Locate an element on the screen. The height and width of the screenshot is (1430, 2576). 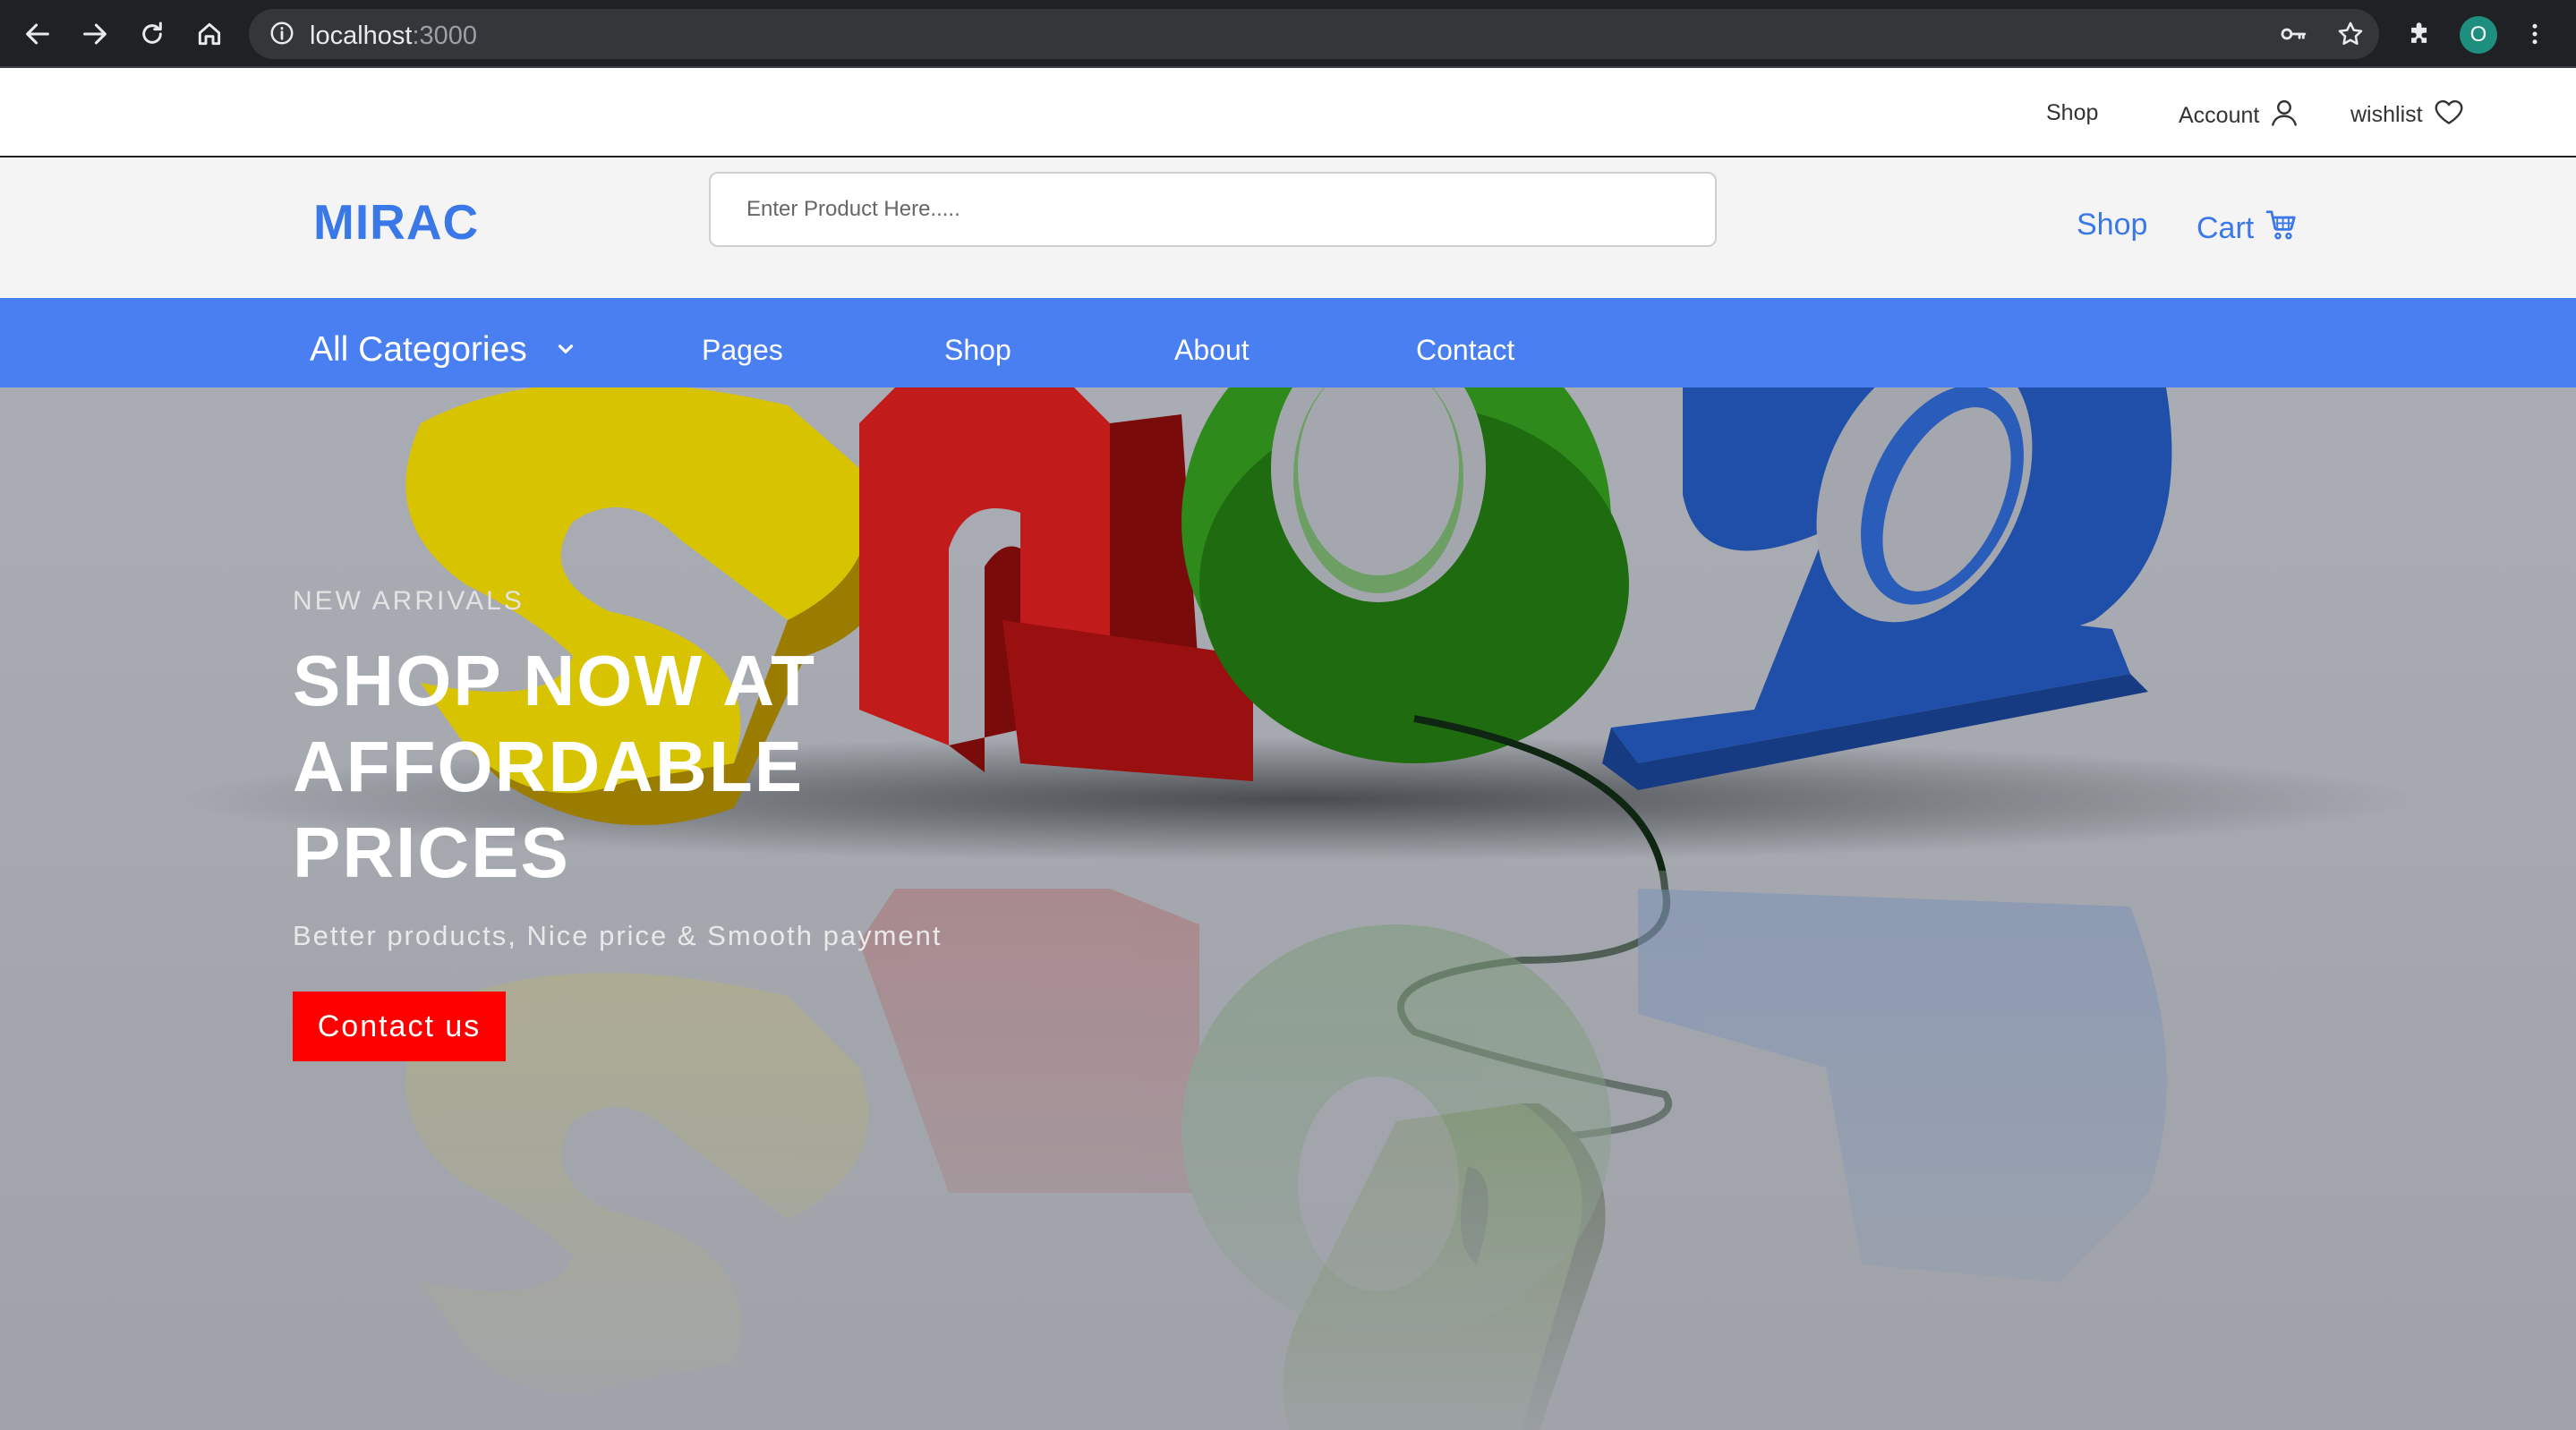
star-icon is located at coordinates (2350, 34).